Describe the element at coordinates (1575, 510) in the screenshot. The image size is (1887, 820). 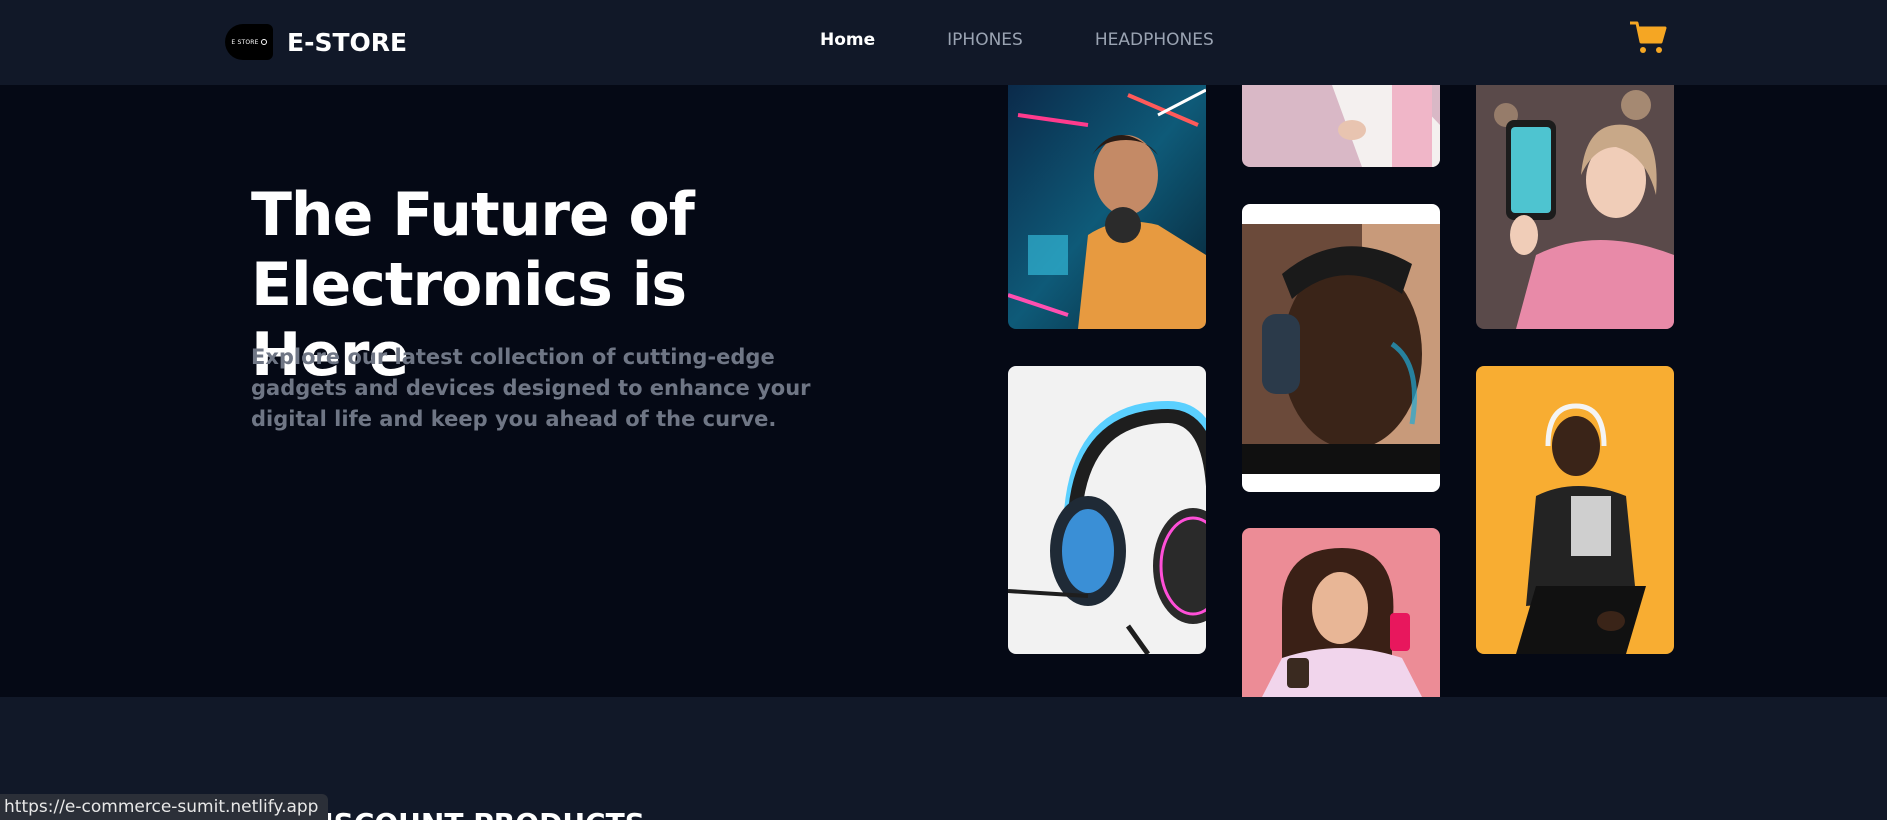
I see `gallery-image-man-headphones-orange` at that location.